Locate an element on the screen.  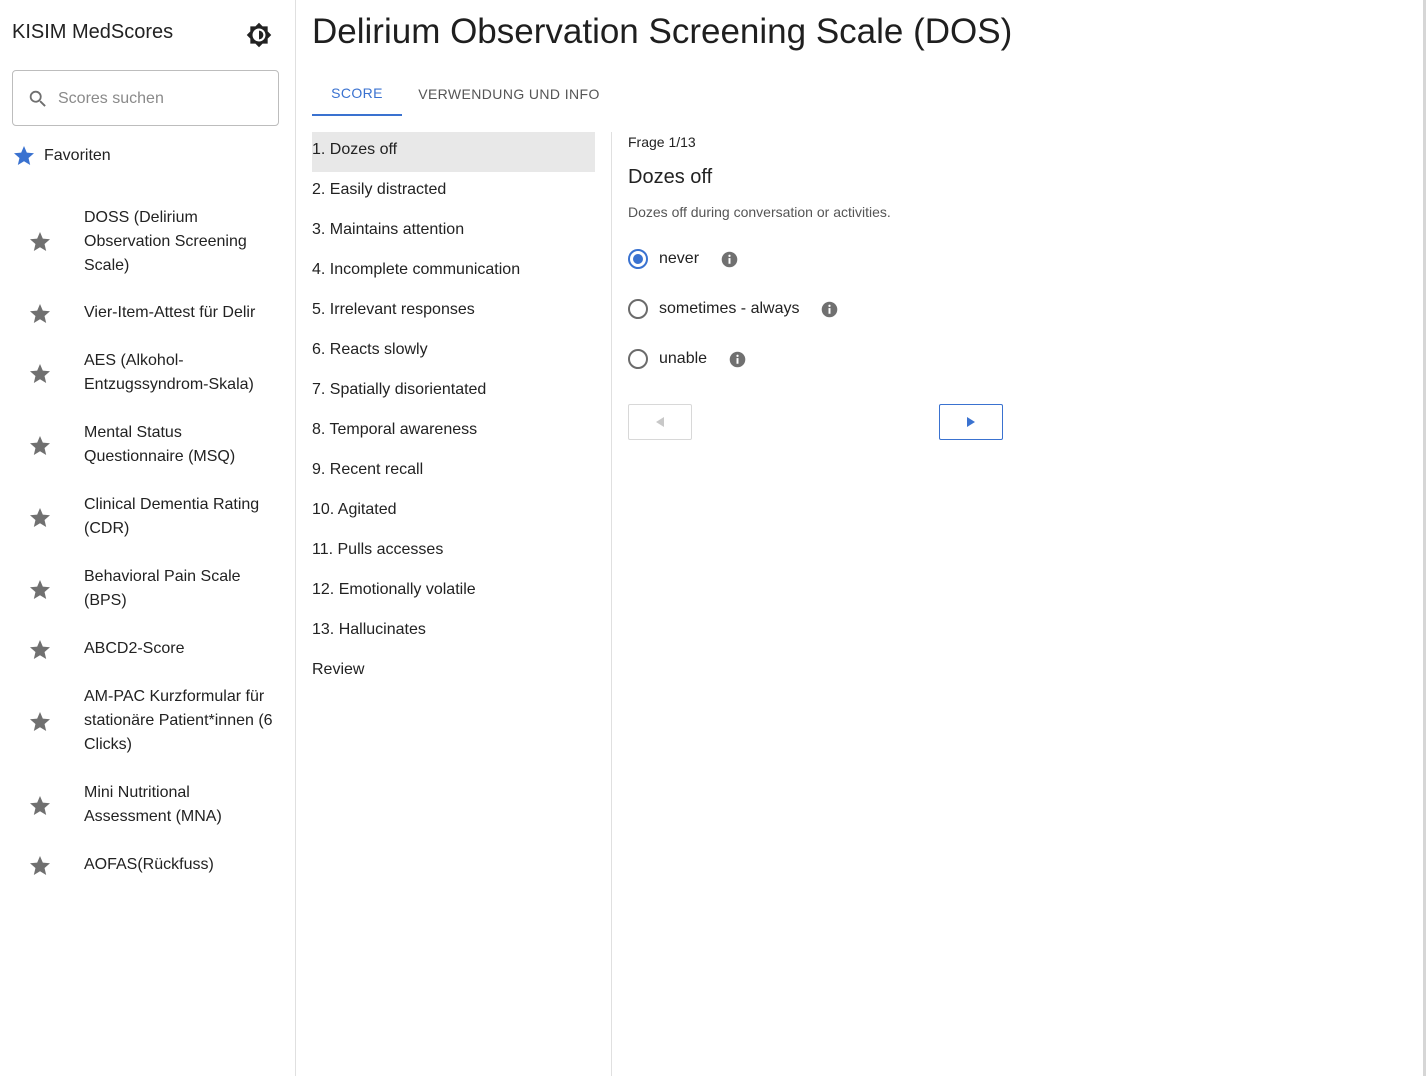
favorites-header: Favoriten is located at coordinates (61, 156).